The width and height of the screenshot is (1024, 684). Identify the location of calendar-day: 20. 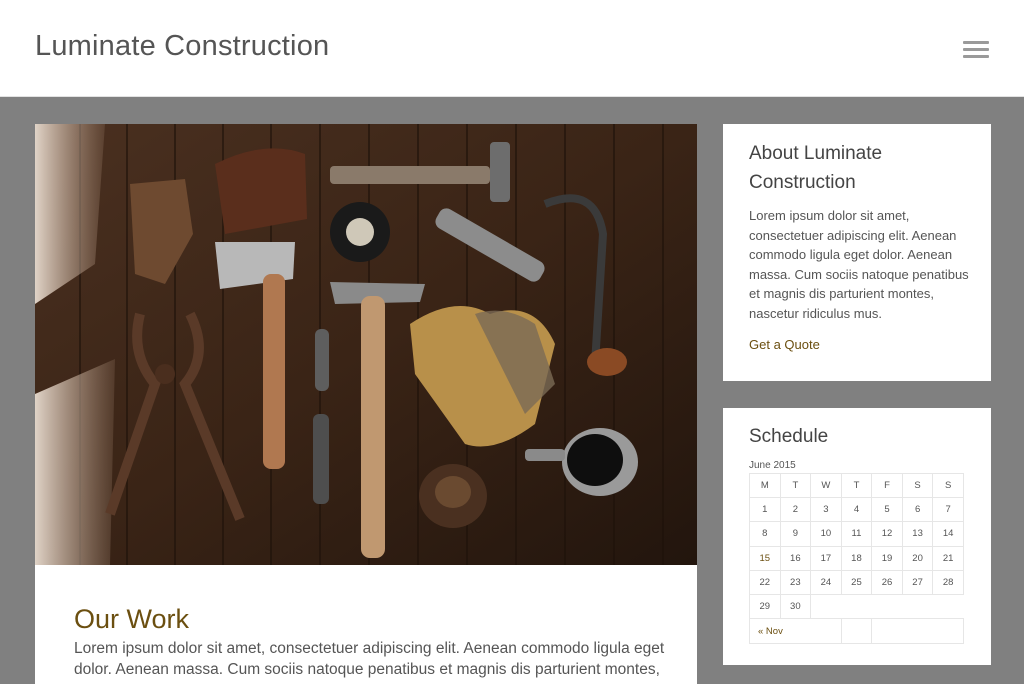
(917, 558).